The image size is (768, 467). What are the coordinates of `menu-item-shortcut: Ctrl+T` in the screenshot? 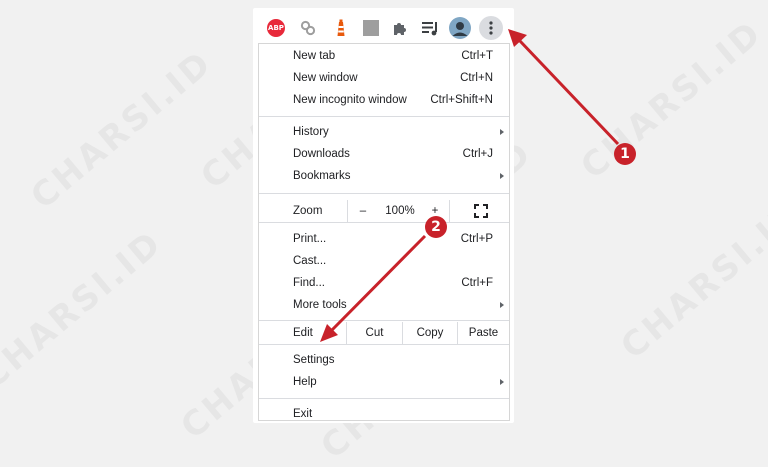 It's located at (477, 56).